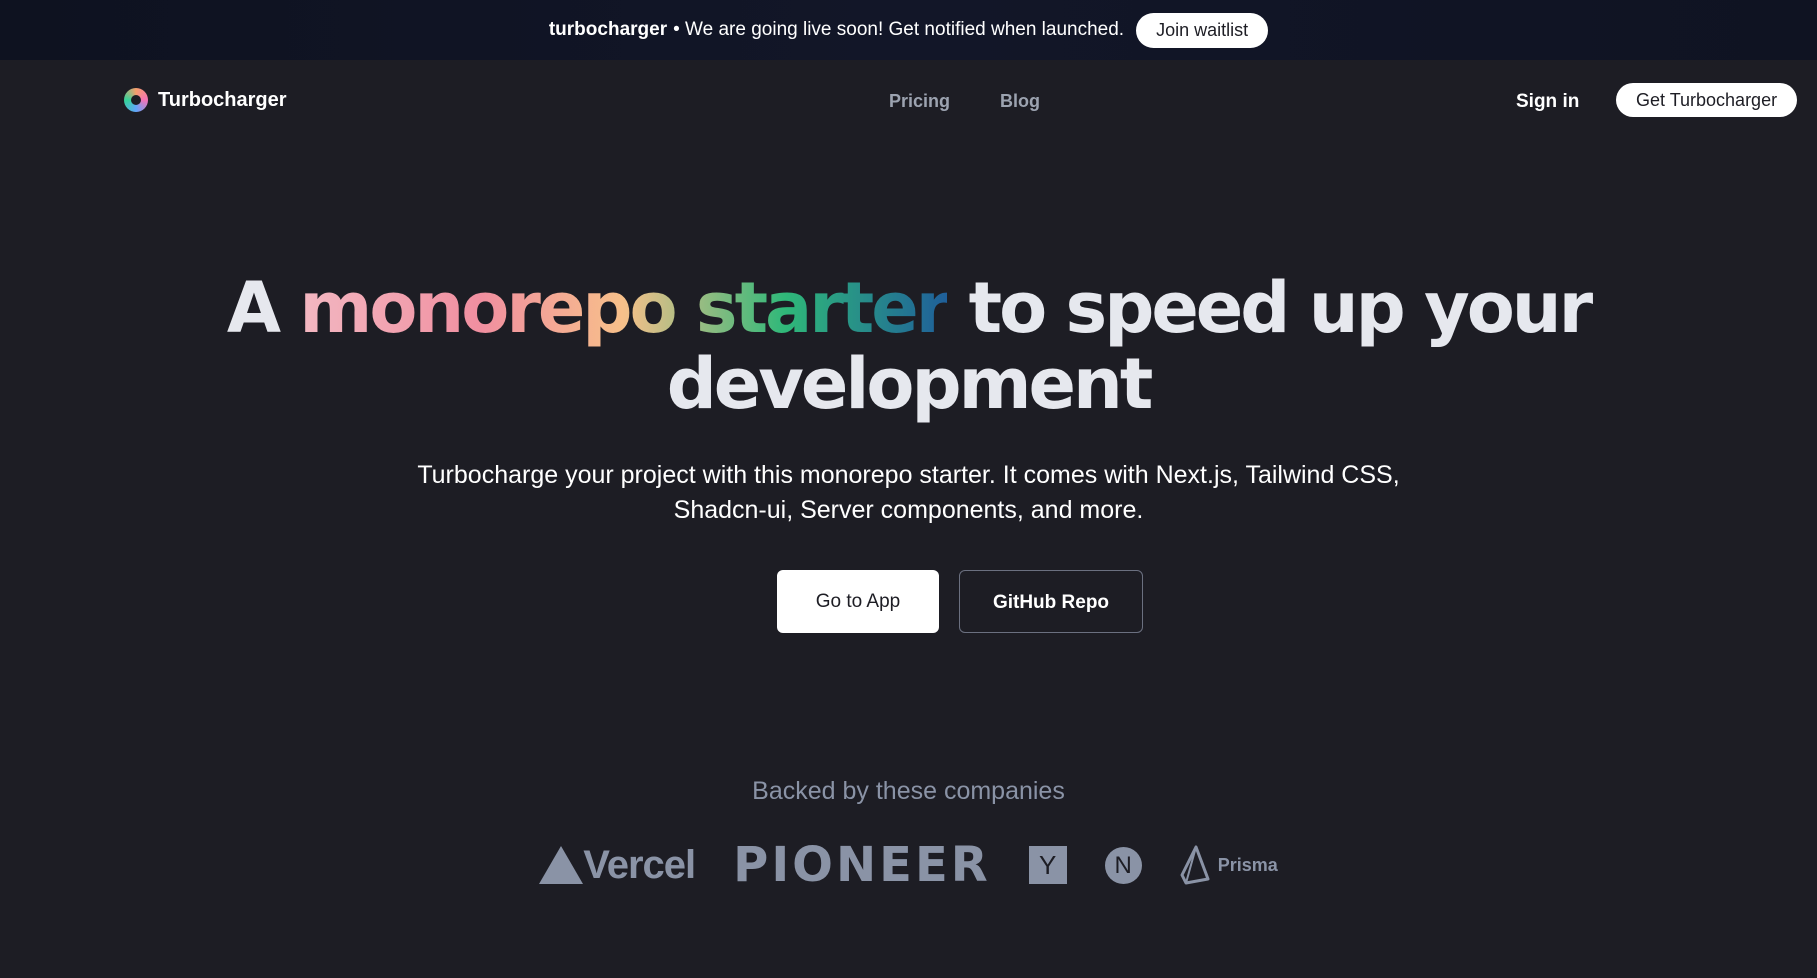 The width and height of the screenshot is (1817, 978). Describe the element at coordinates (1707, 100) in the screenshot. I see `get-turbocharger-button: Get Turbocharger` at that location.